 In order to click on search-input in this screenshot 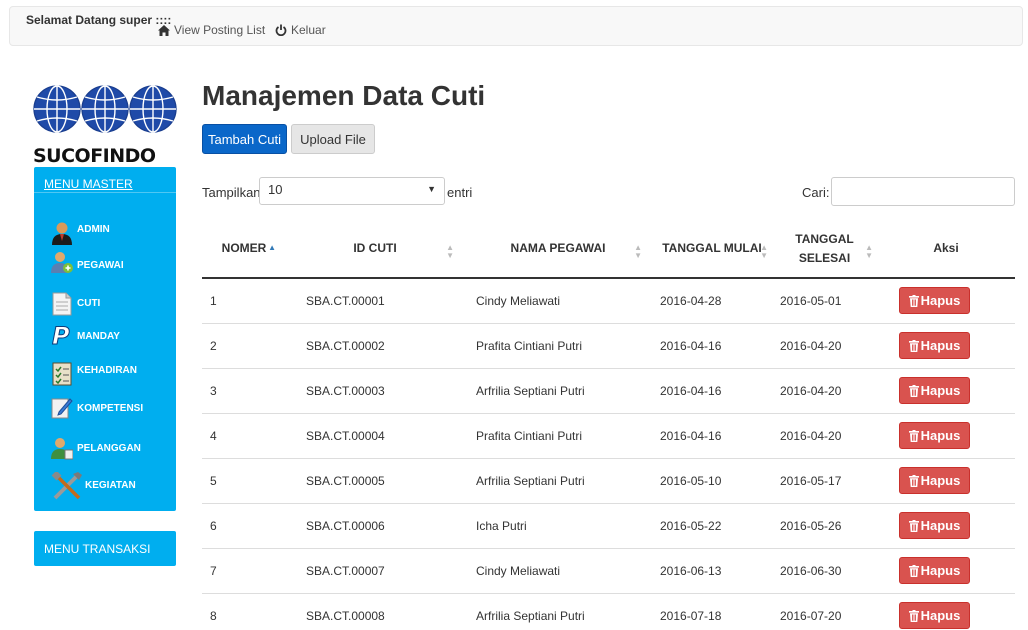, I will do `click(923, 191)`.